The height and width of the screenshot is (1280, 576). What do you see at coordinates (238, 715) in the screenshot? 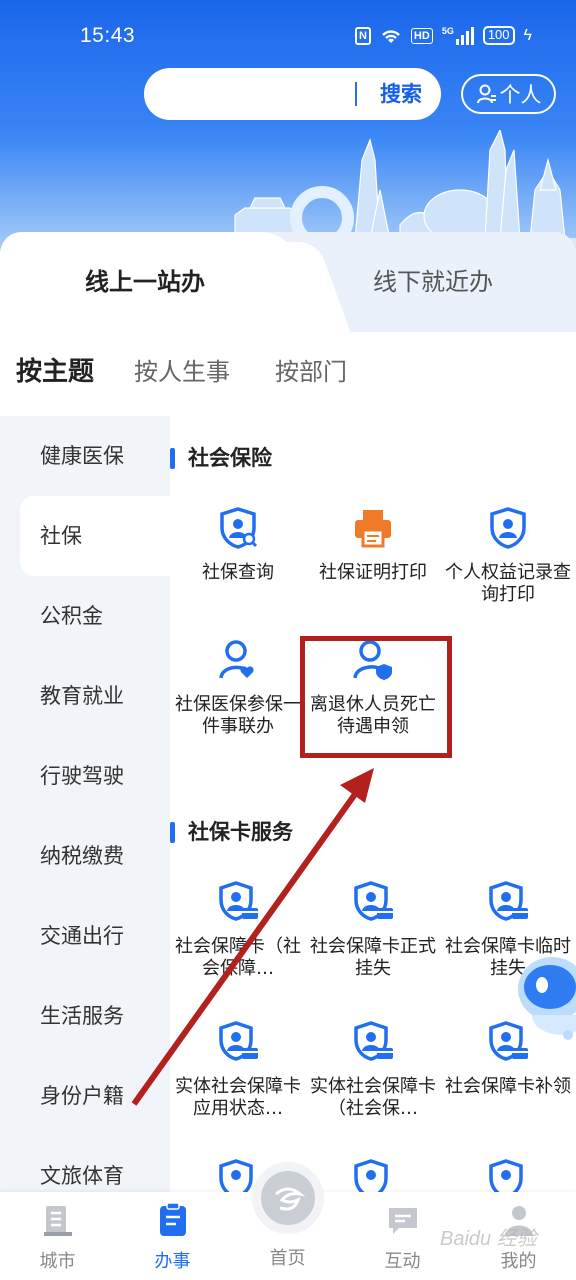
I see `service-label: 社保医保参保一件事联办` at bounding box center [238, 715].